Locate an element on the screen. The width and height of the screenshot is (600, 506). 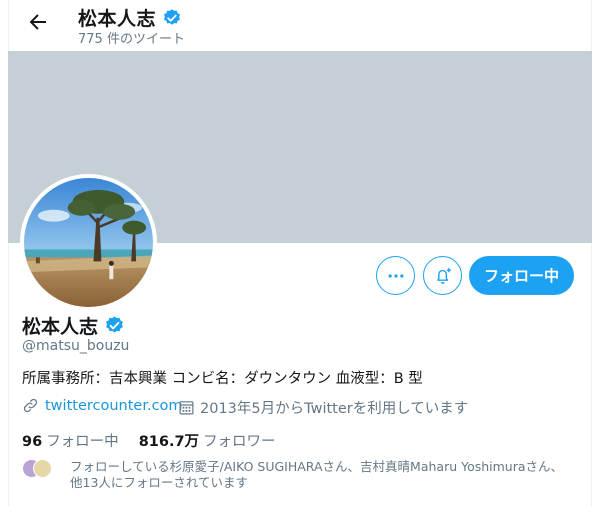
avatar is located at coordinates (42, 468).